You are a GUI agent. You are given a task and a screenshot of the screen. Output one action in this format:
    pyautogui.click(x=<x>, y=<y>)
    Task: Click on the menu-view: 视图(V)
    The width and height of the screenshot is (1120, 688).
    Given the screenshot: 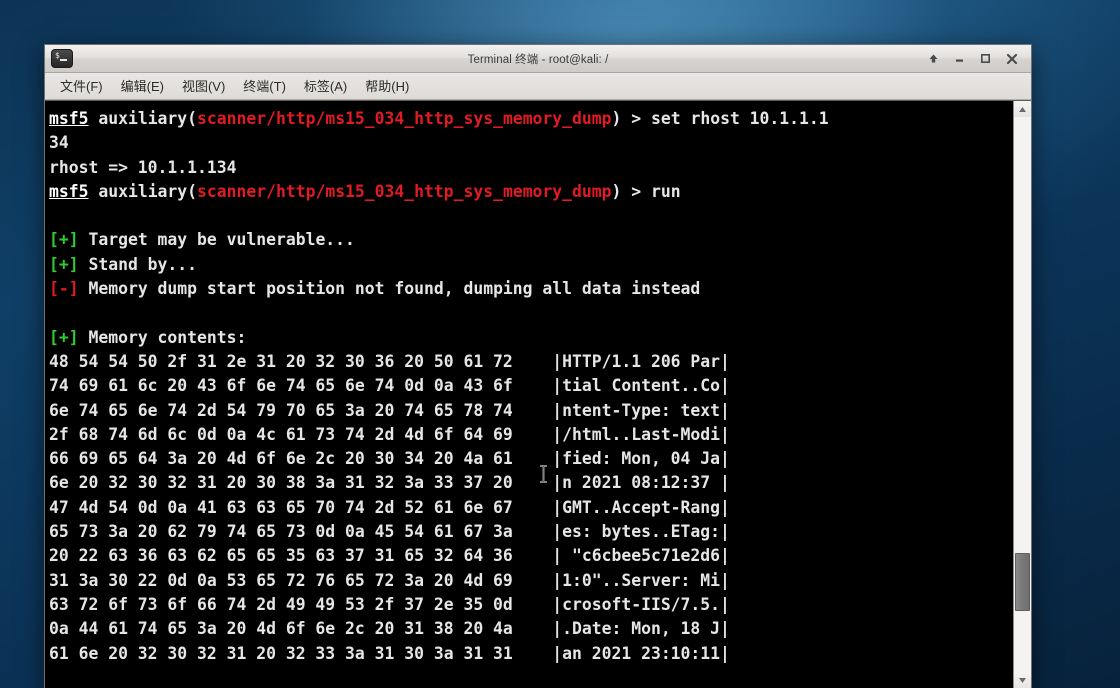 What is the action you would take?
    pyautogui.click(x=203, y=86)
    